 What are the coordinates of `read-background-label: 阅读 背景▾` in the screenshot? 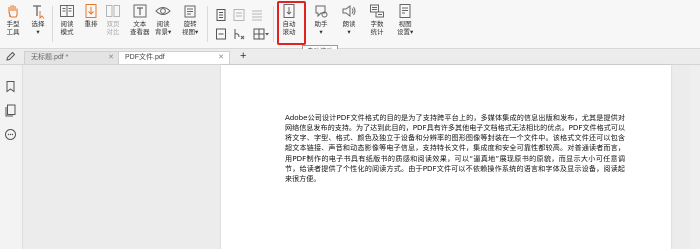 It's located at (163, 28).